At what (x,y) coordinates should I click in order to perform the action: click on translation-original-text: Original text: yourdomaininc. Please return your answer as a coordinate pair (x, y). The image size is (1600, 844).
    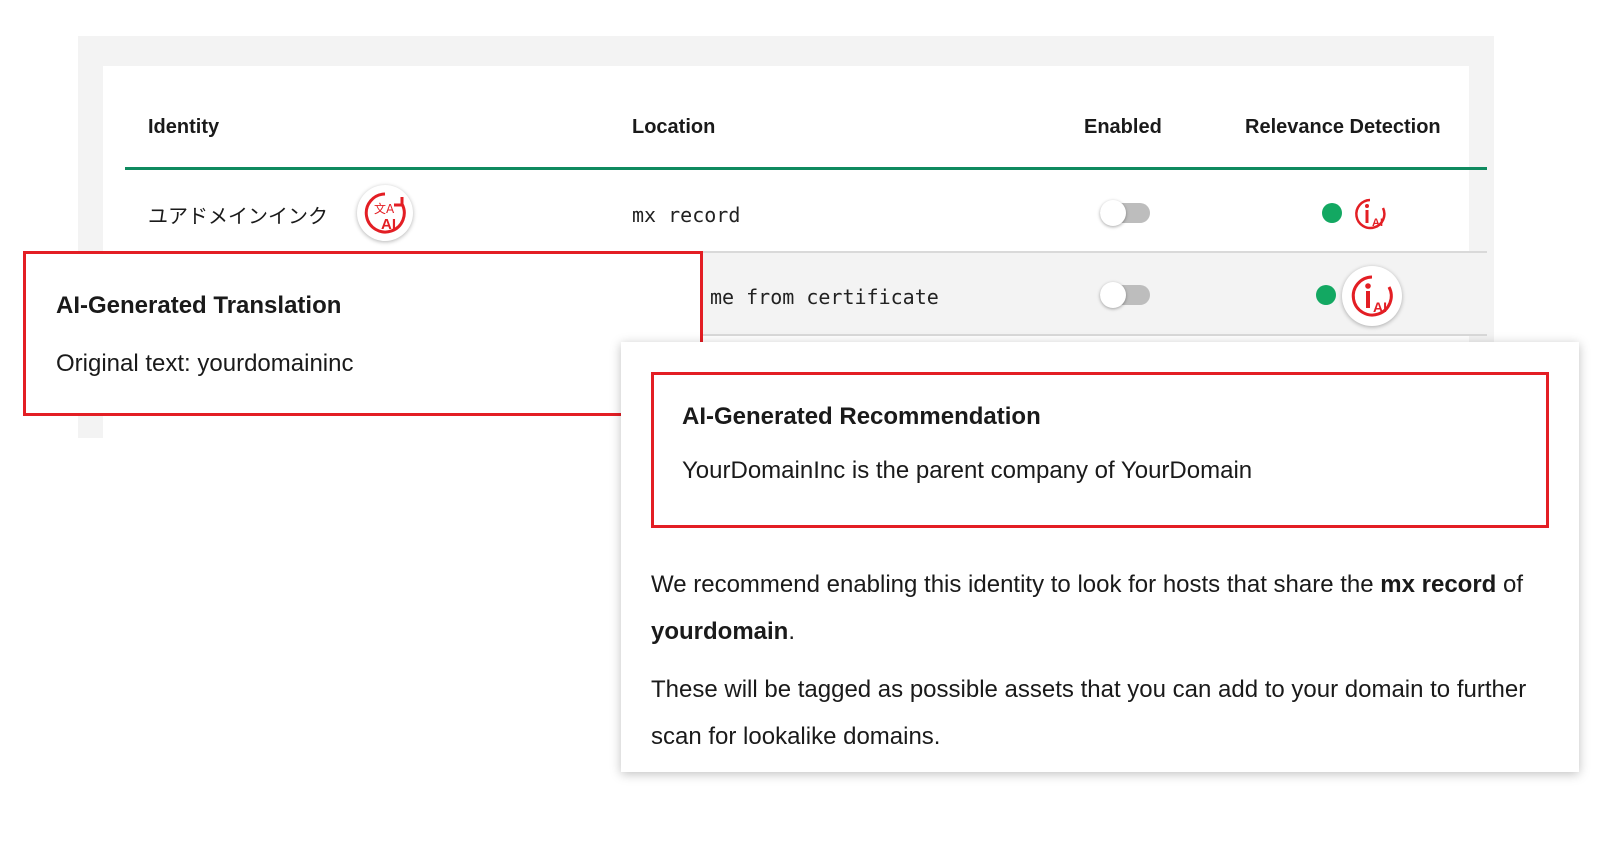
    Looking at the image, I should click on (205, 363).